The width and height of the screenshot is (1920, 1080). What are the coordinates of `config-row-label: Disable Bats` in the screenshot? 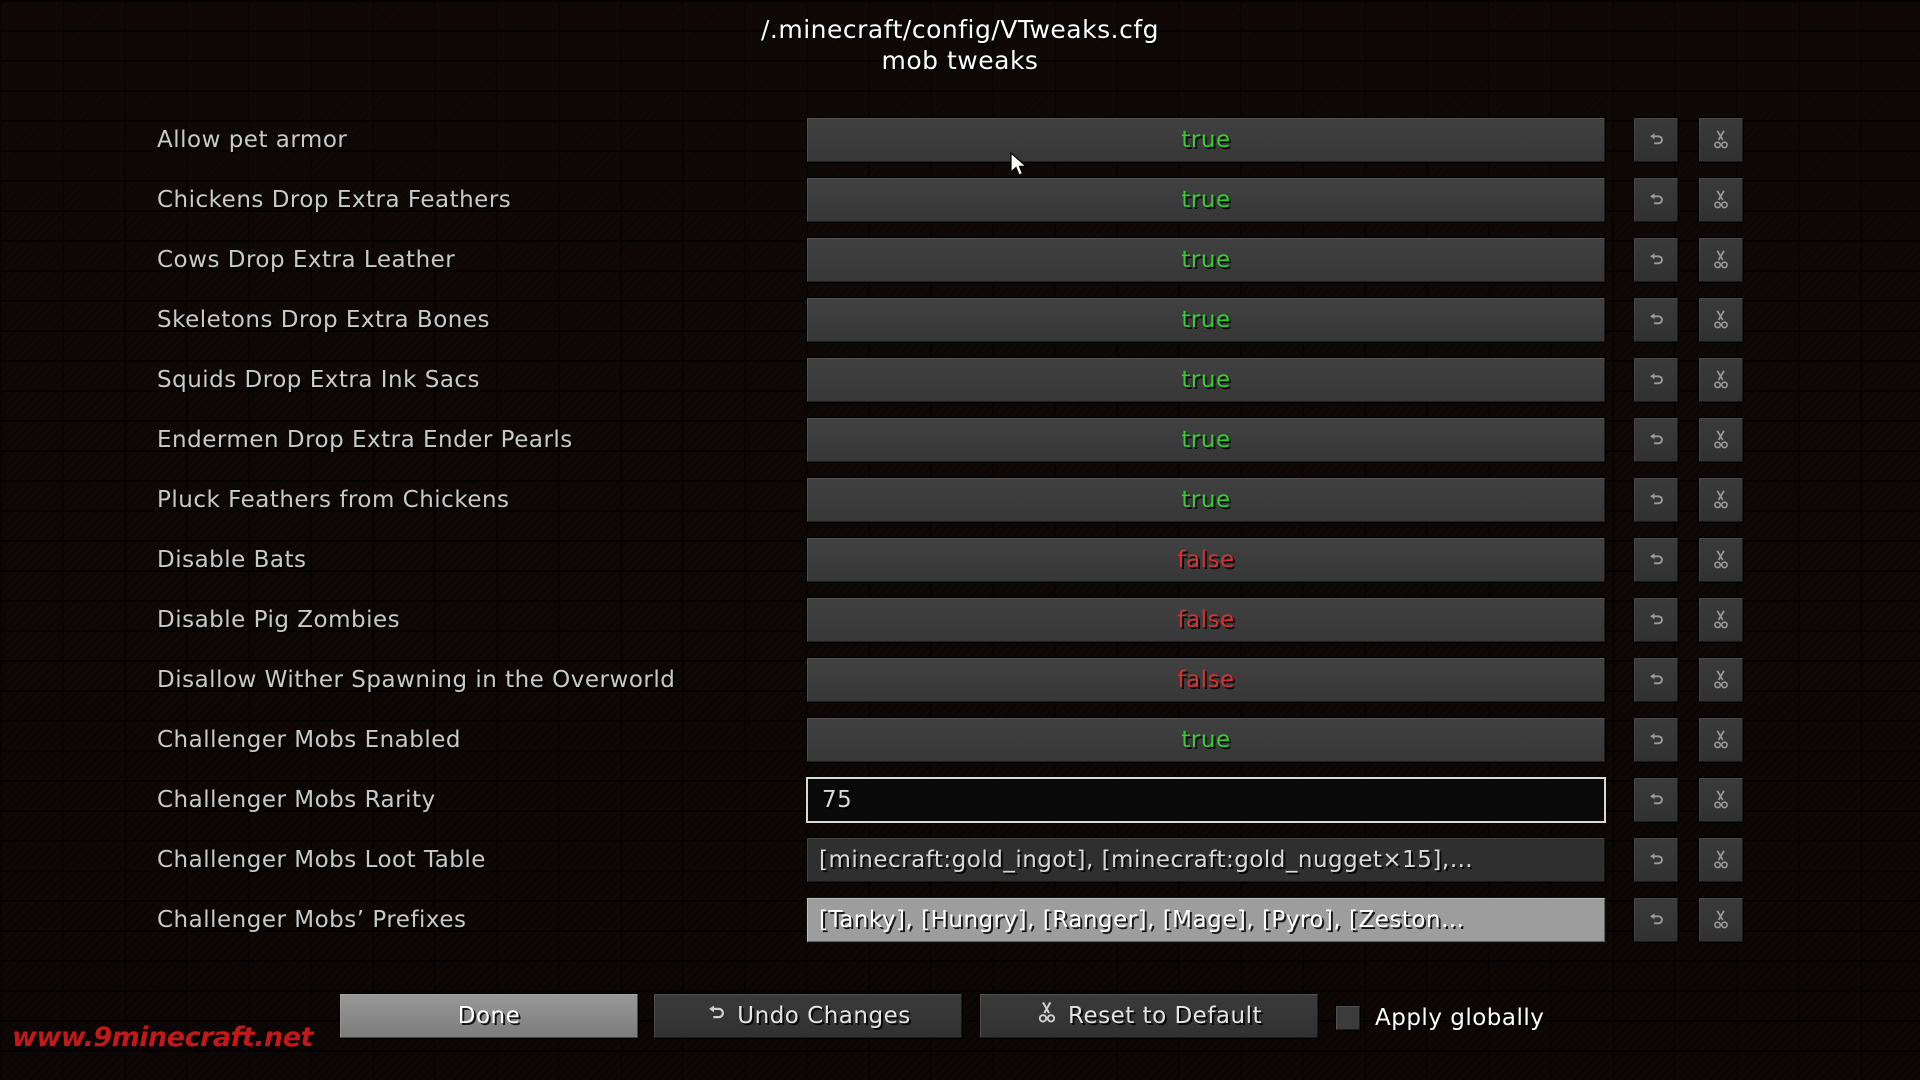 It's located at (232, 560).